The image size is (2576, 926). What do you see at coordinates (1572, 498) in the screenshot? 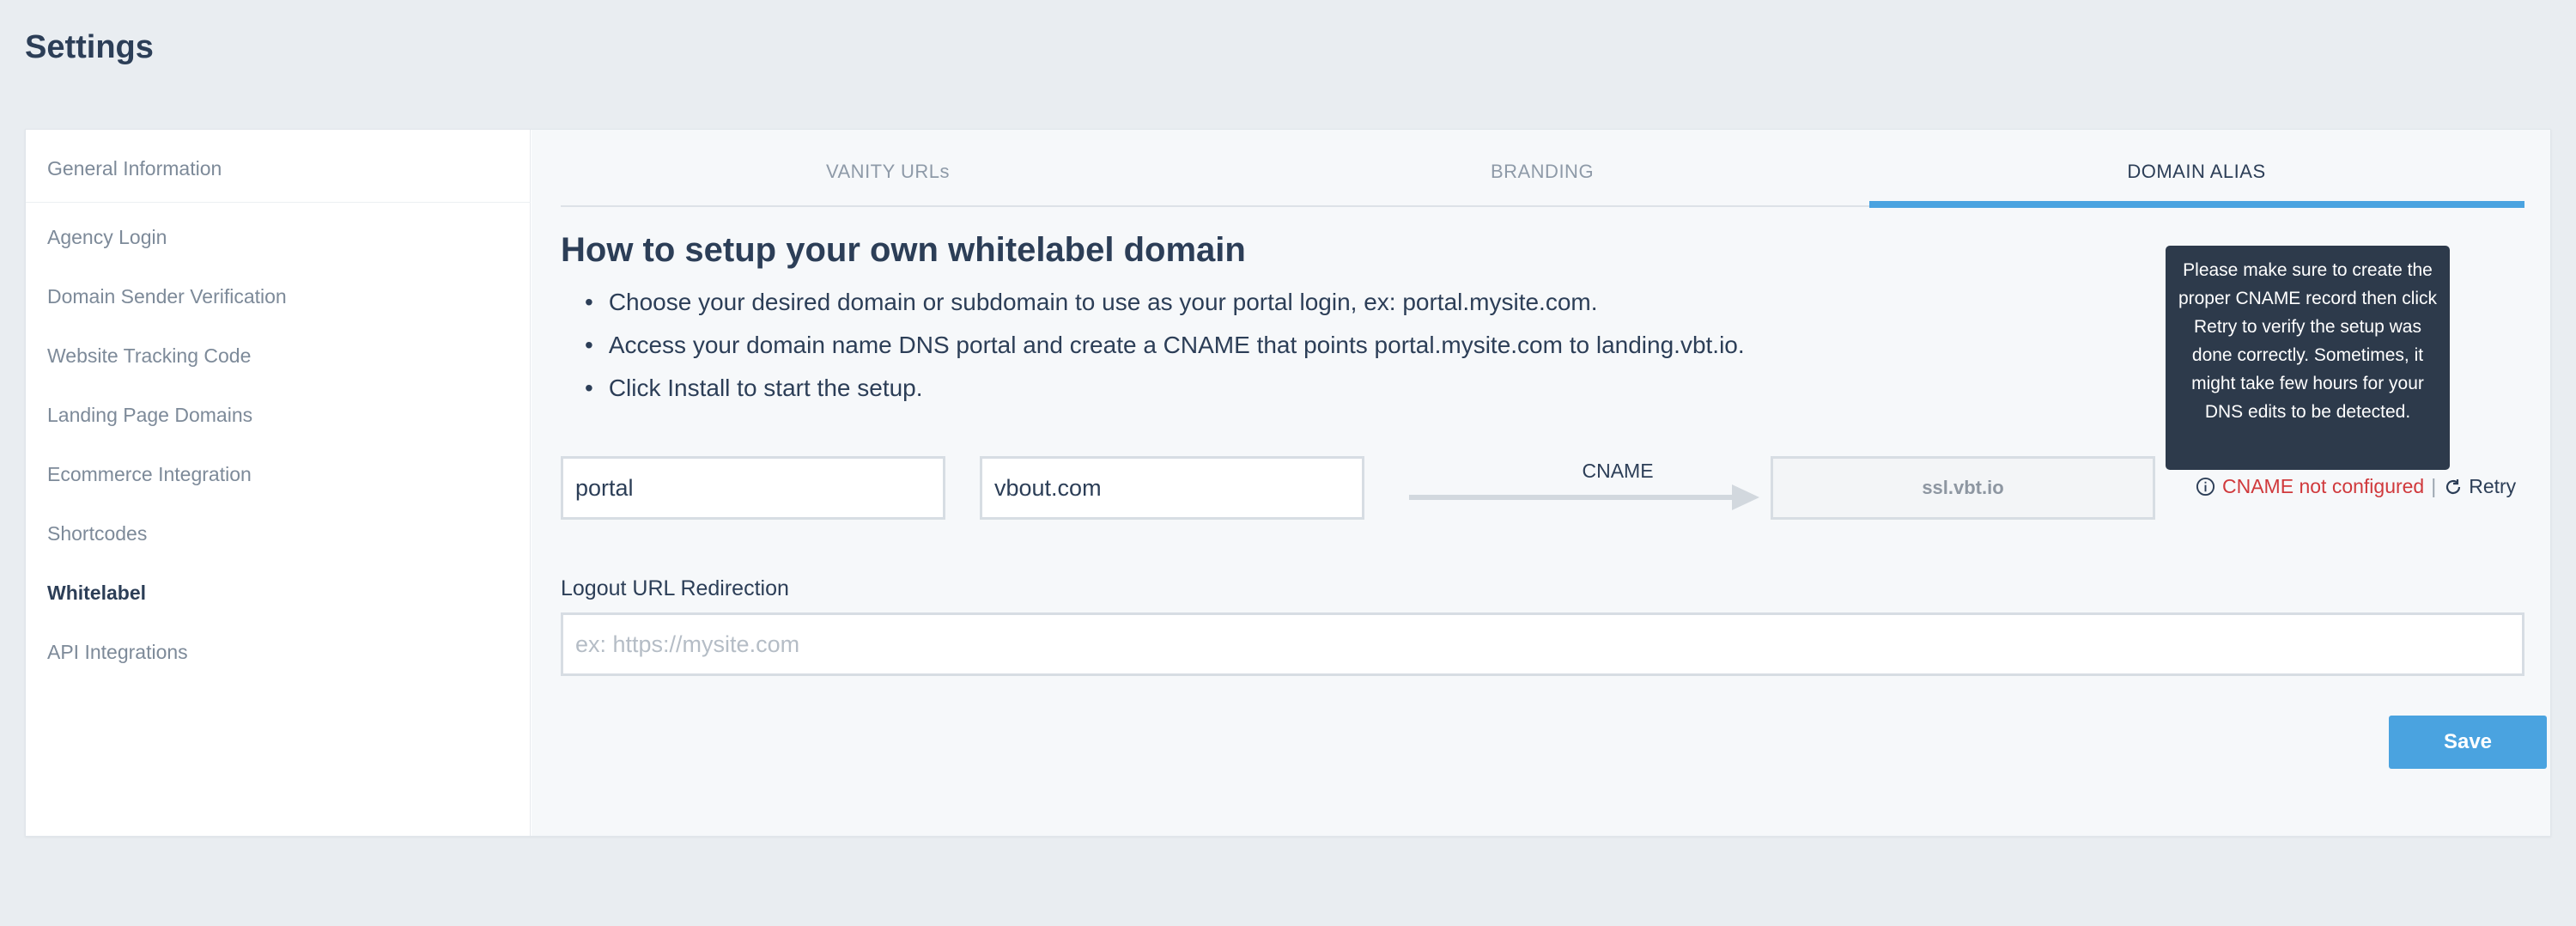
I see `arrow-right-icon` at bounding box center [1572, 498].